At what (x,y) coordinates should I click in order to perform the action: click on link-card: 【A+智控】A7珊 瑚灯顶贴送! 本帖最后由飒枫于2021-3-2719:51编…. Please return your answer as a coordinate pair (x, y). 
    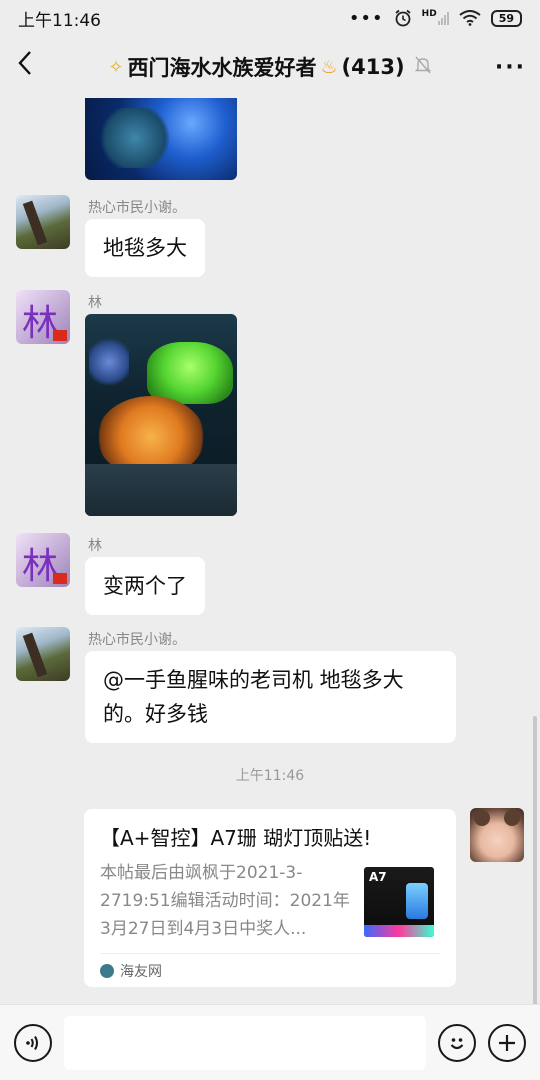
    Looking at the image, I should click on (270, 898).